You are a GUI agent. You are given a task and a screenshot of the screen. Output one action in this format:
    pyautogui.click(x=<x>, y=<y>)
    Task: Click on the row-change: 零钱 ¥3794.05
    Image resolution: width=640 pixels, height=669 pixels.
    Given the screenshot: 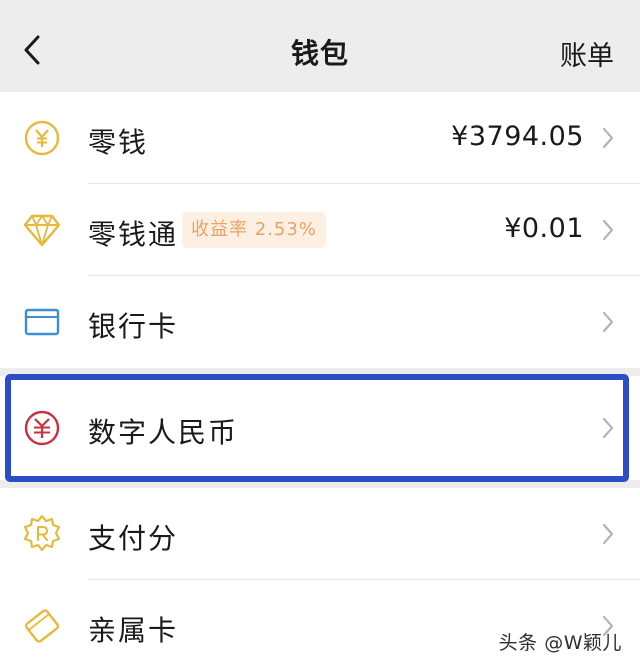 What is the action you would take?
    pyautogui.click(x=320, y=138)
    